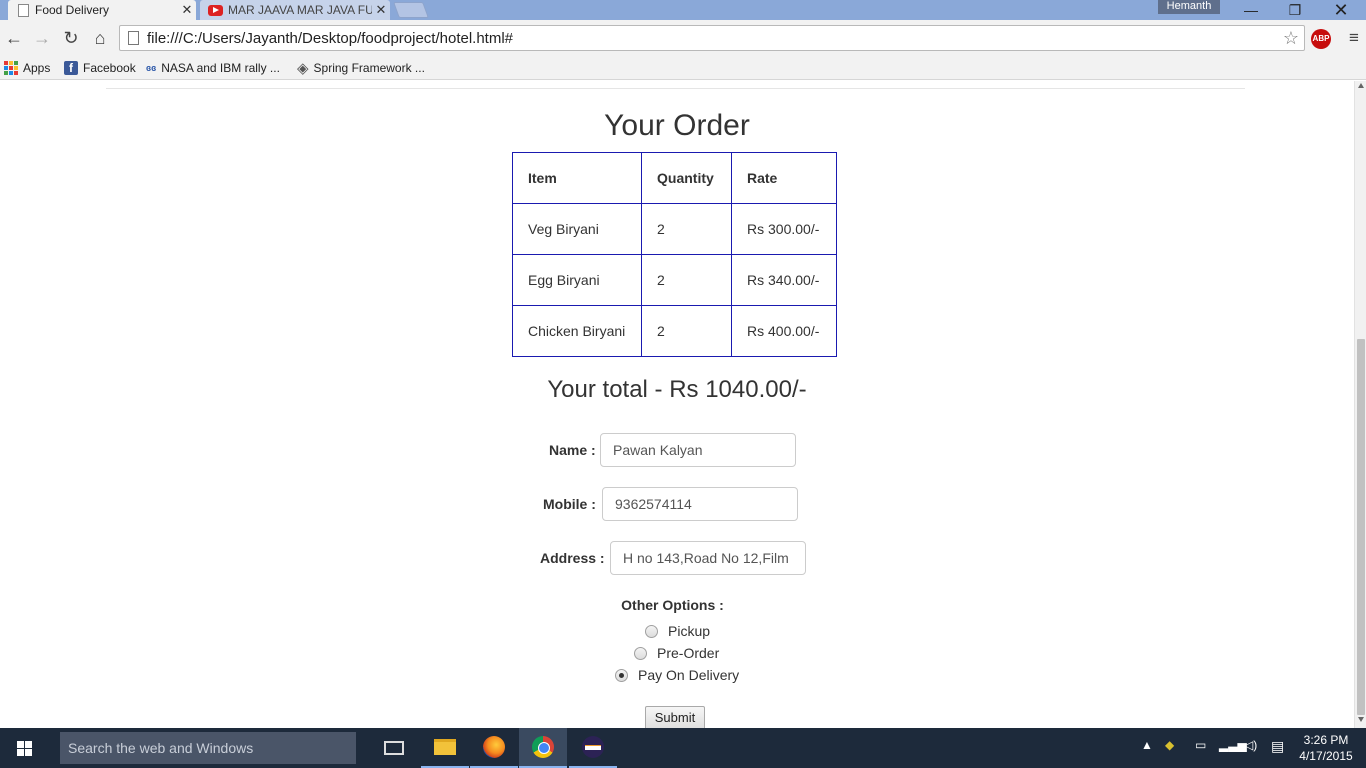 This screenshot has height=768, width=1366. I want to click on chrome-button, so click(543, 748).